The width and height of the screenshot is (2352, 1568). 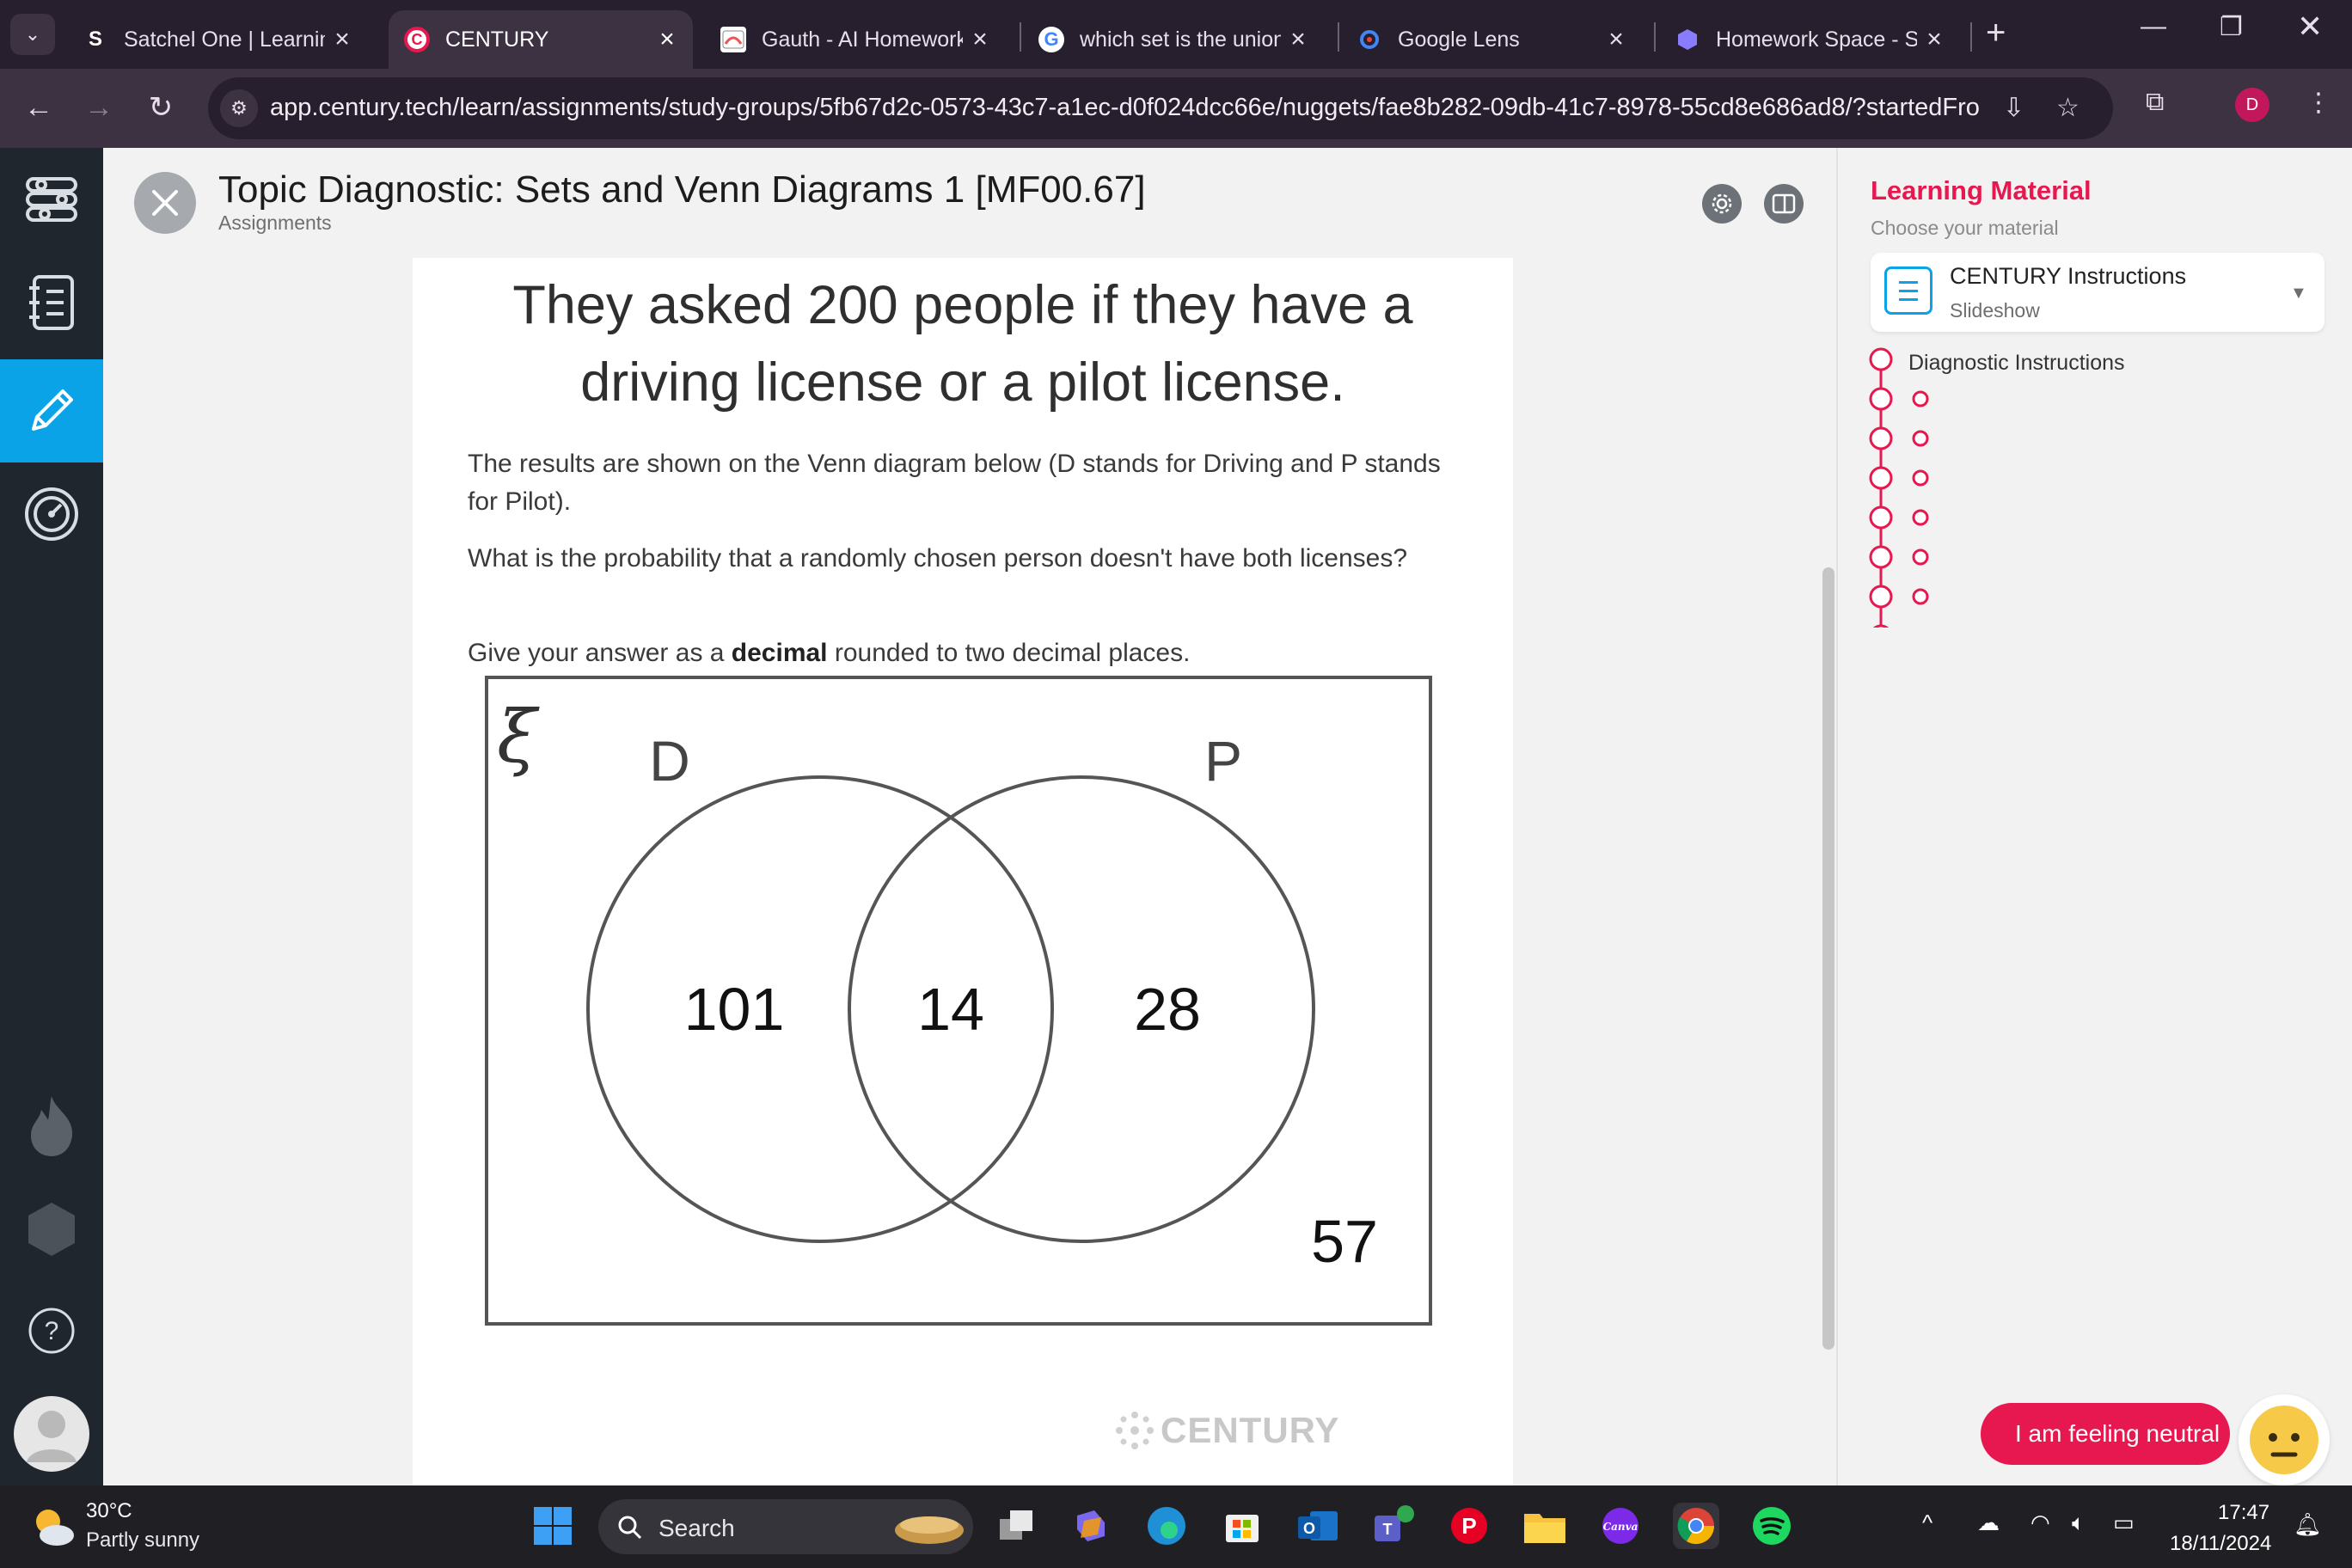 I want to click on search-icon, so click(x=630, y=1528).